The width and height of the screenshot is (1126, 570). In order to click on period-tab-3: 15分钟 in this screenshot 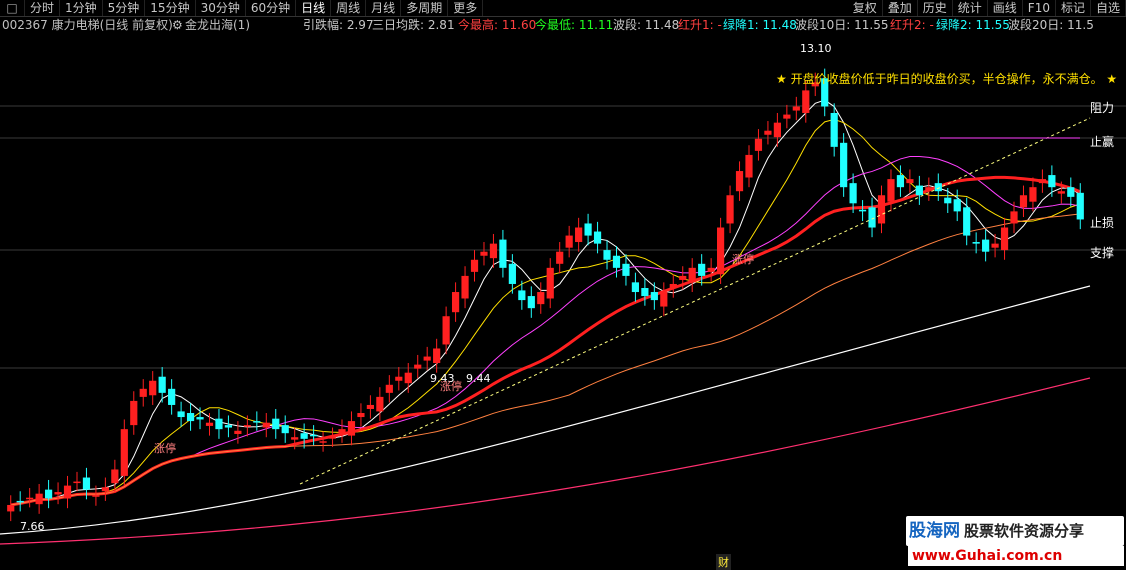, I will do `click(170, 8)`.